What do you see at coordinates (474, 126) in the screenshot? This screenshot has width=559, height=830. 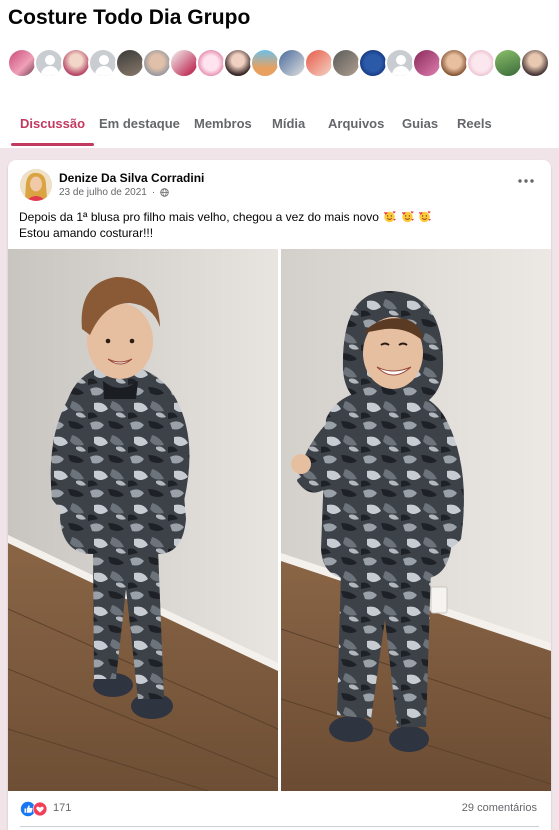 I see `tab-reels: Reels` at bounding box center [474, 126].